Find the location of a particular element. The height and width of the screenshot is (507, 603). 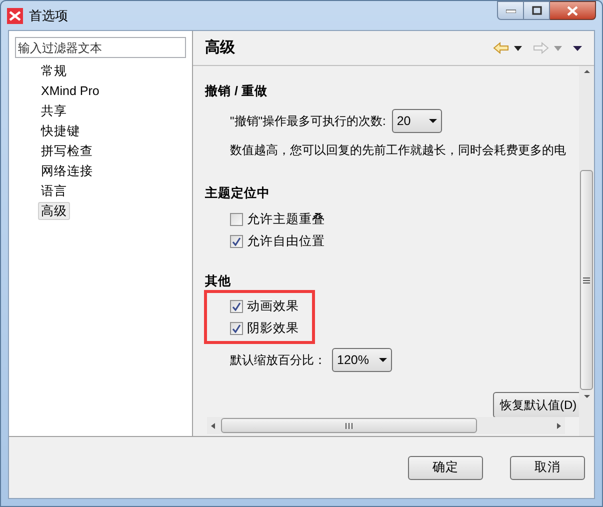

section-heading: 主题定位中 is located at coordinates (238, 193).